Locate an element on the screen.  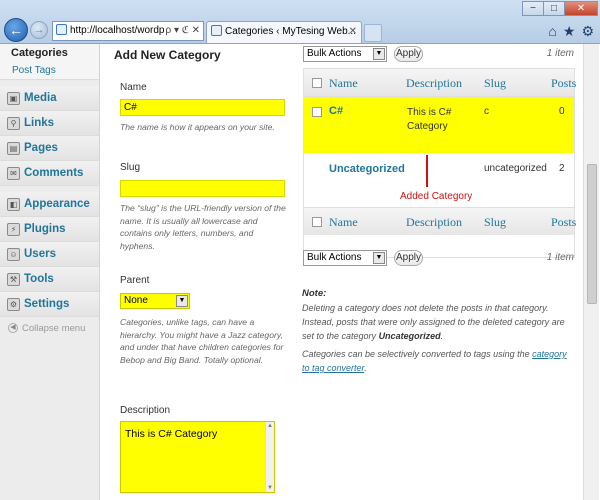
apply-button-bottom: Apply is located at coordinates (408, 258).